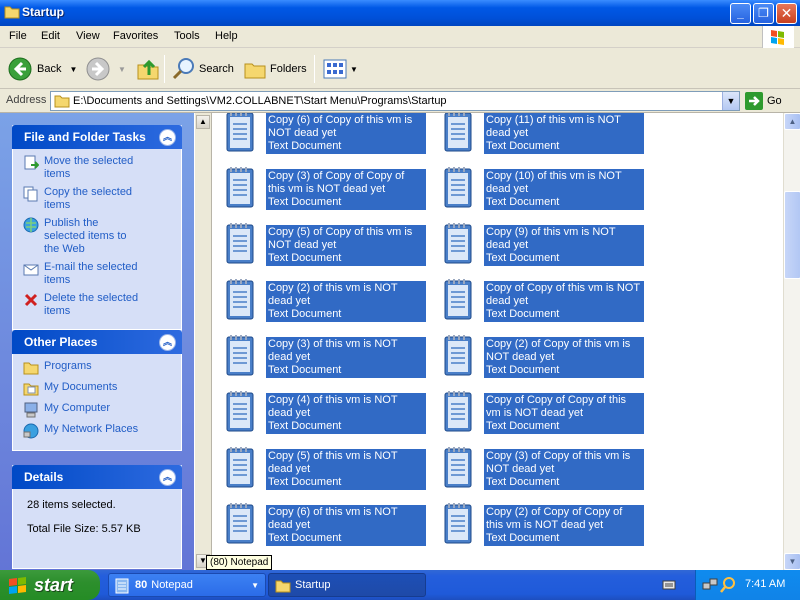 Image resolution: width=800 pixels, height=600 pixels. I want to click on back-dropdown-icon: ▼, so click(73, 69).